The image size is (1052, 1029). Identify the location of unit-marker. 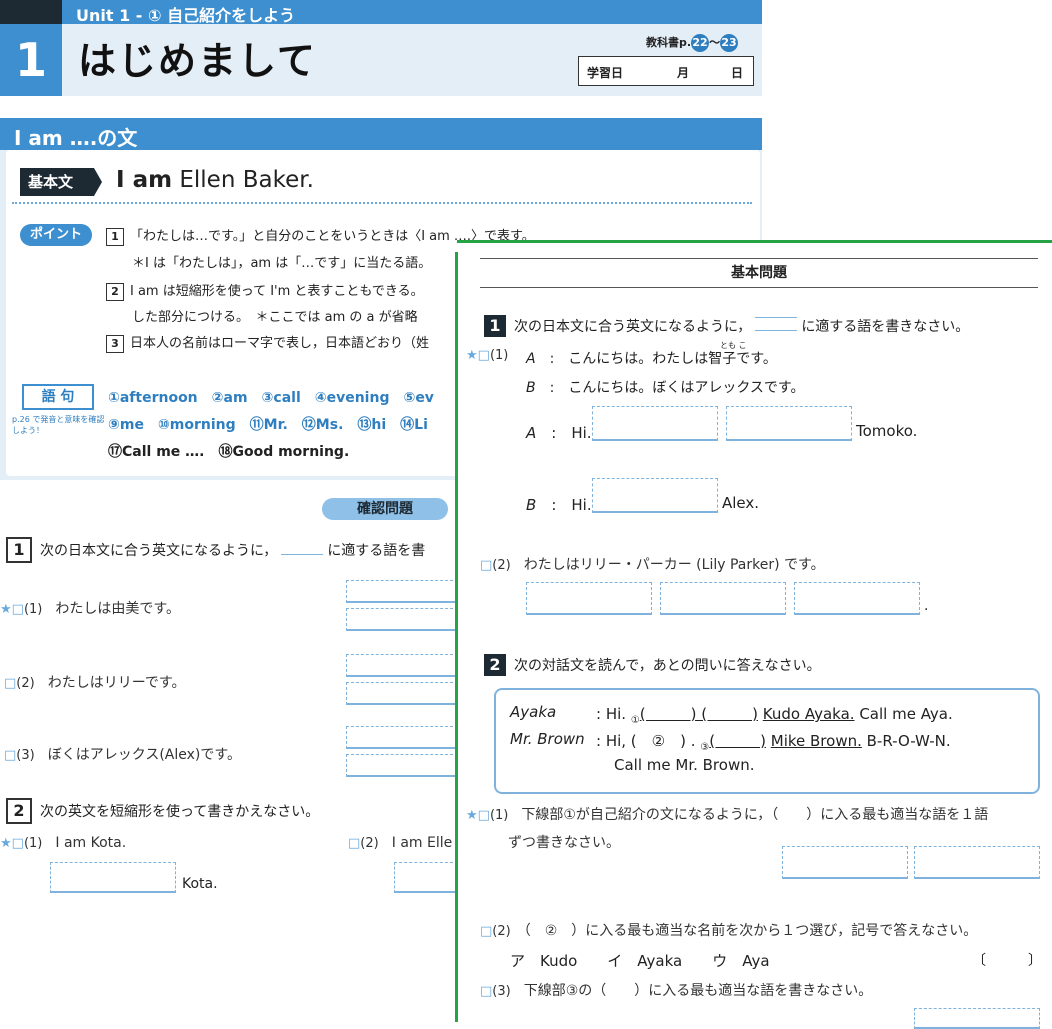
(31, 12).